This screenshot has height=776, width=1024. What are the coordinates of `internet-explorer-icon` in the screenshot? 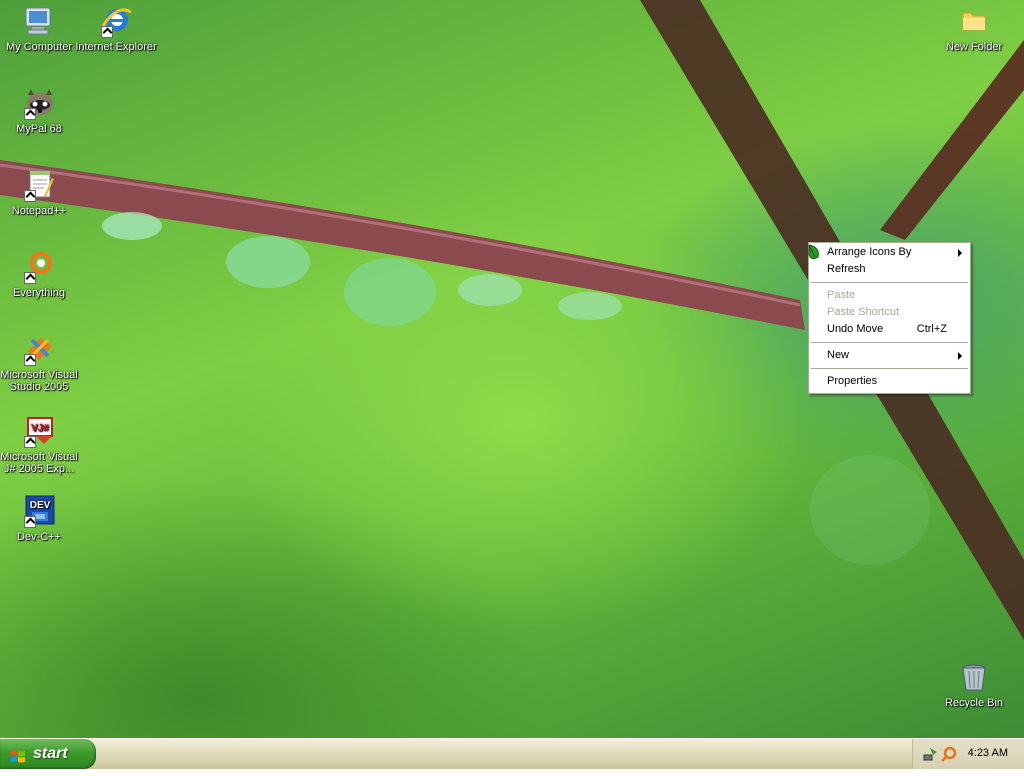 It's located at (116, 21).